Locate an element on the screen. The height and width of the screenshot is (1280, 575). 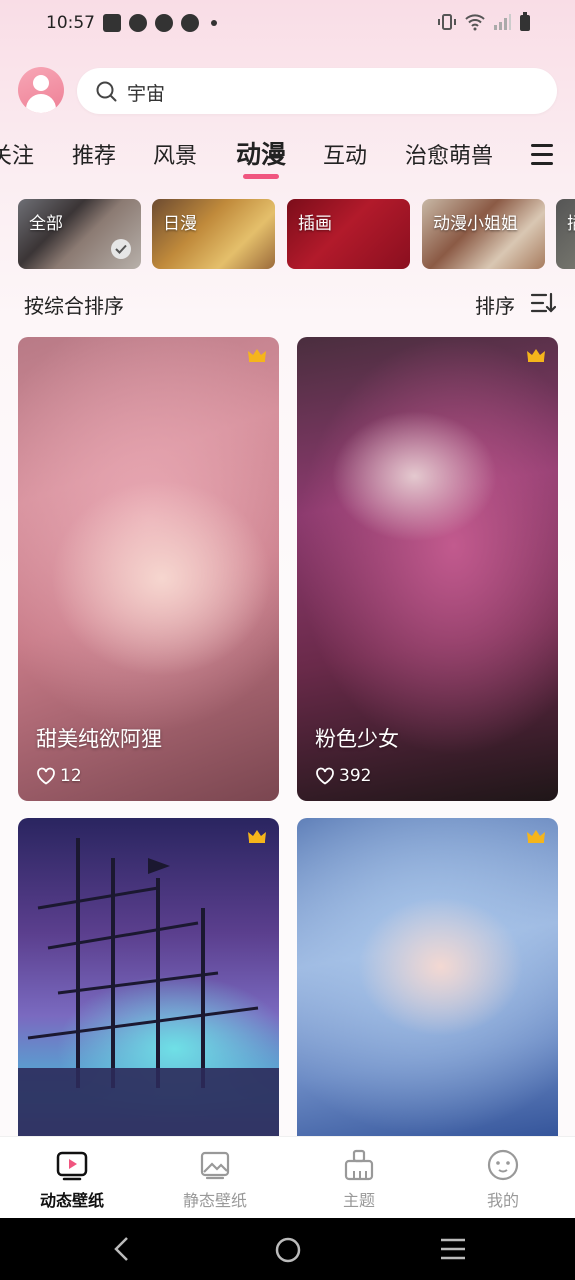
status-time: 10:57 is located at coordinates (70, 23).